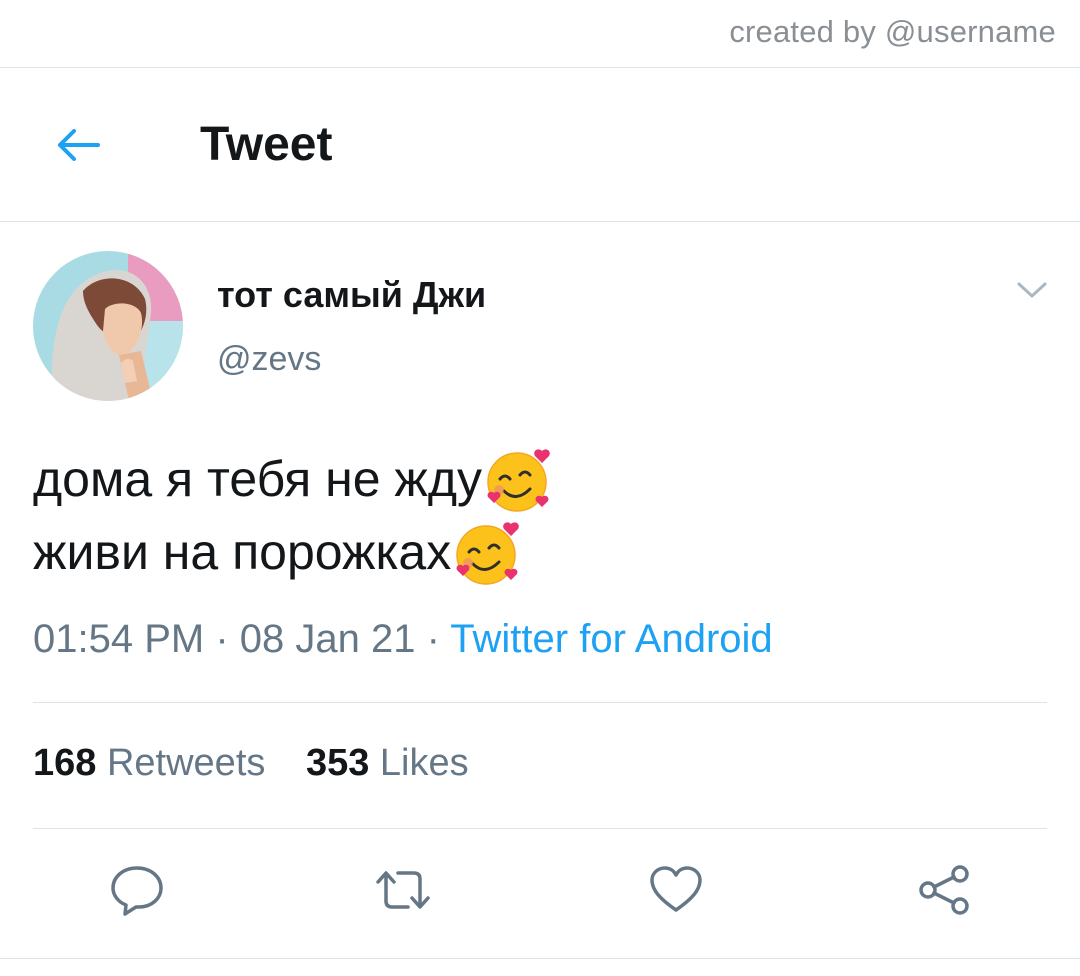 This screenshot has width=1080, height=976. I want to click on tweet-line-text: живи на порожках, so click(242, 552).